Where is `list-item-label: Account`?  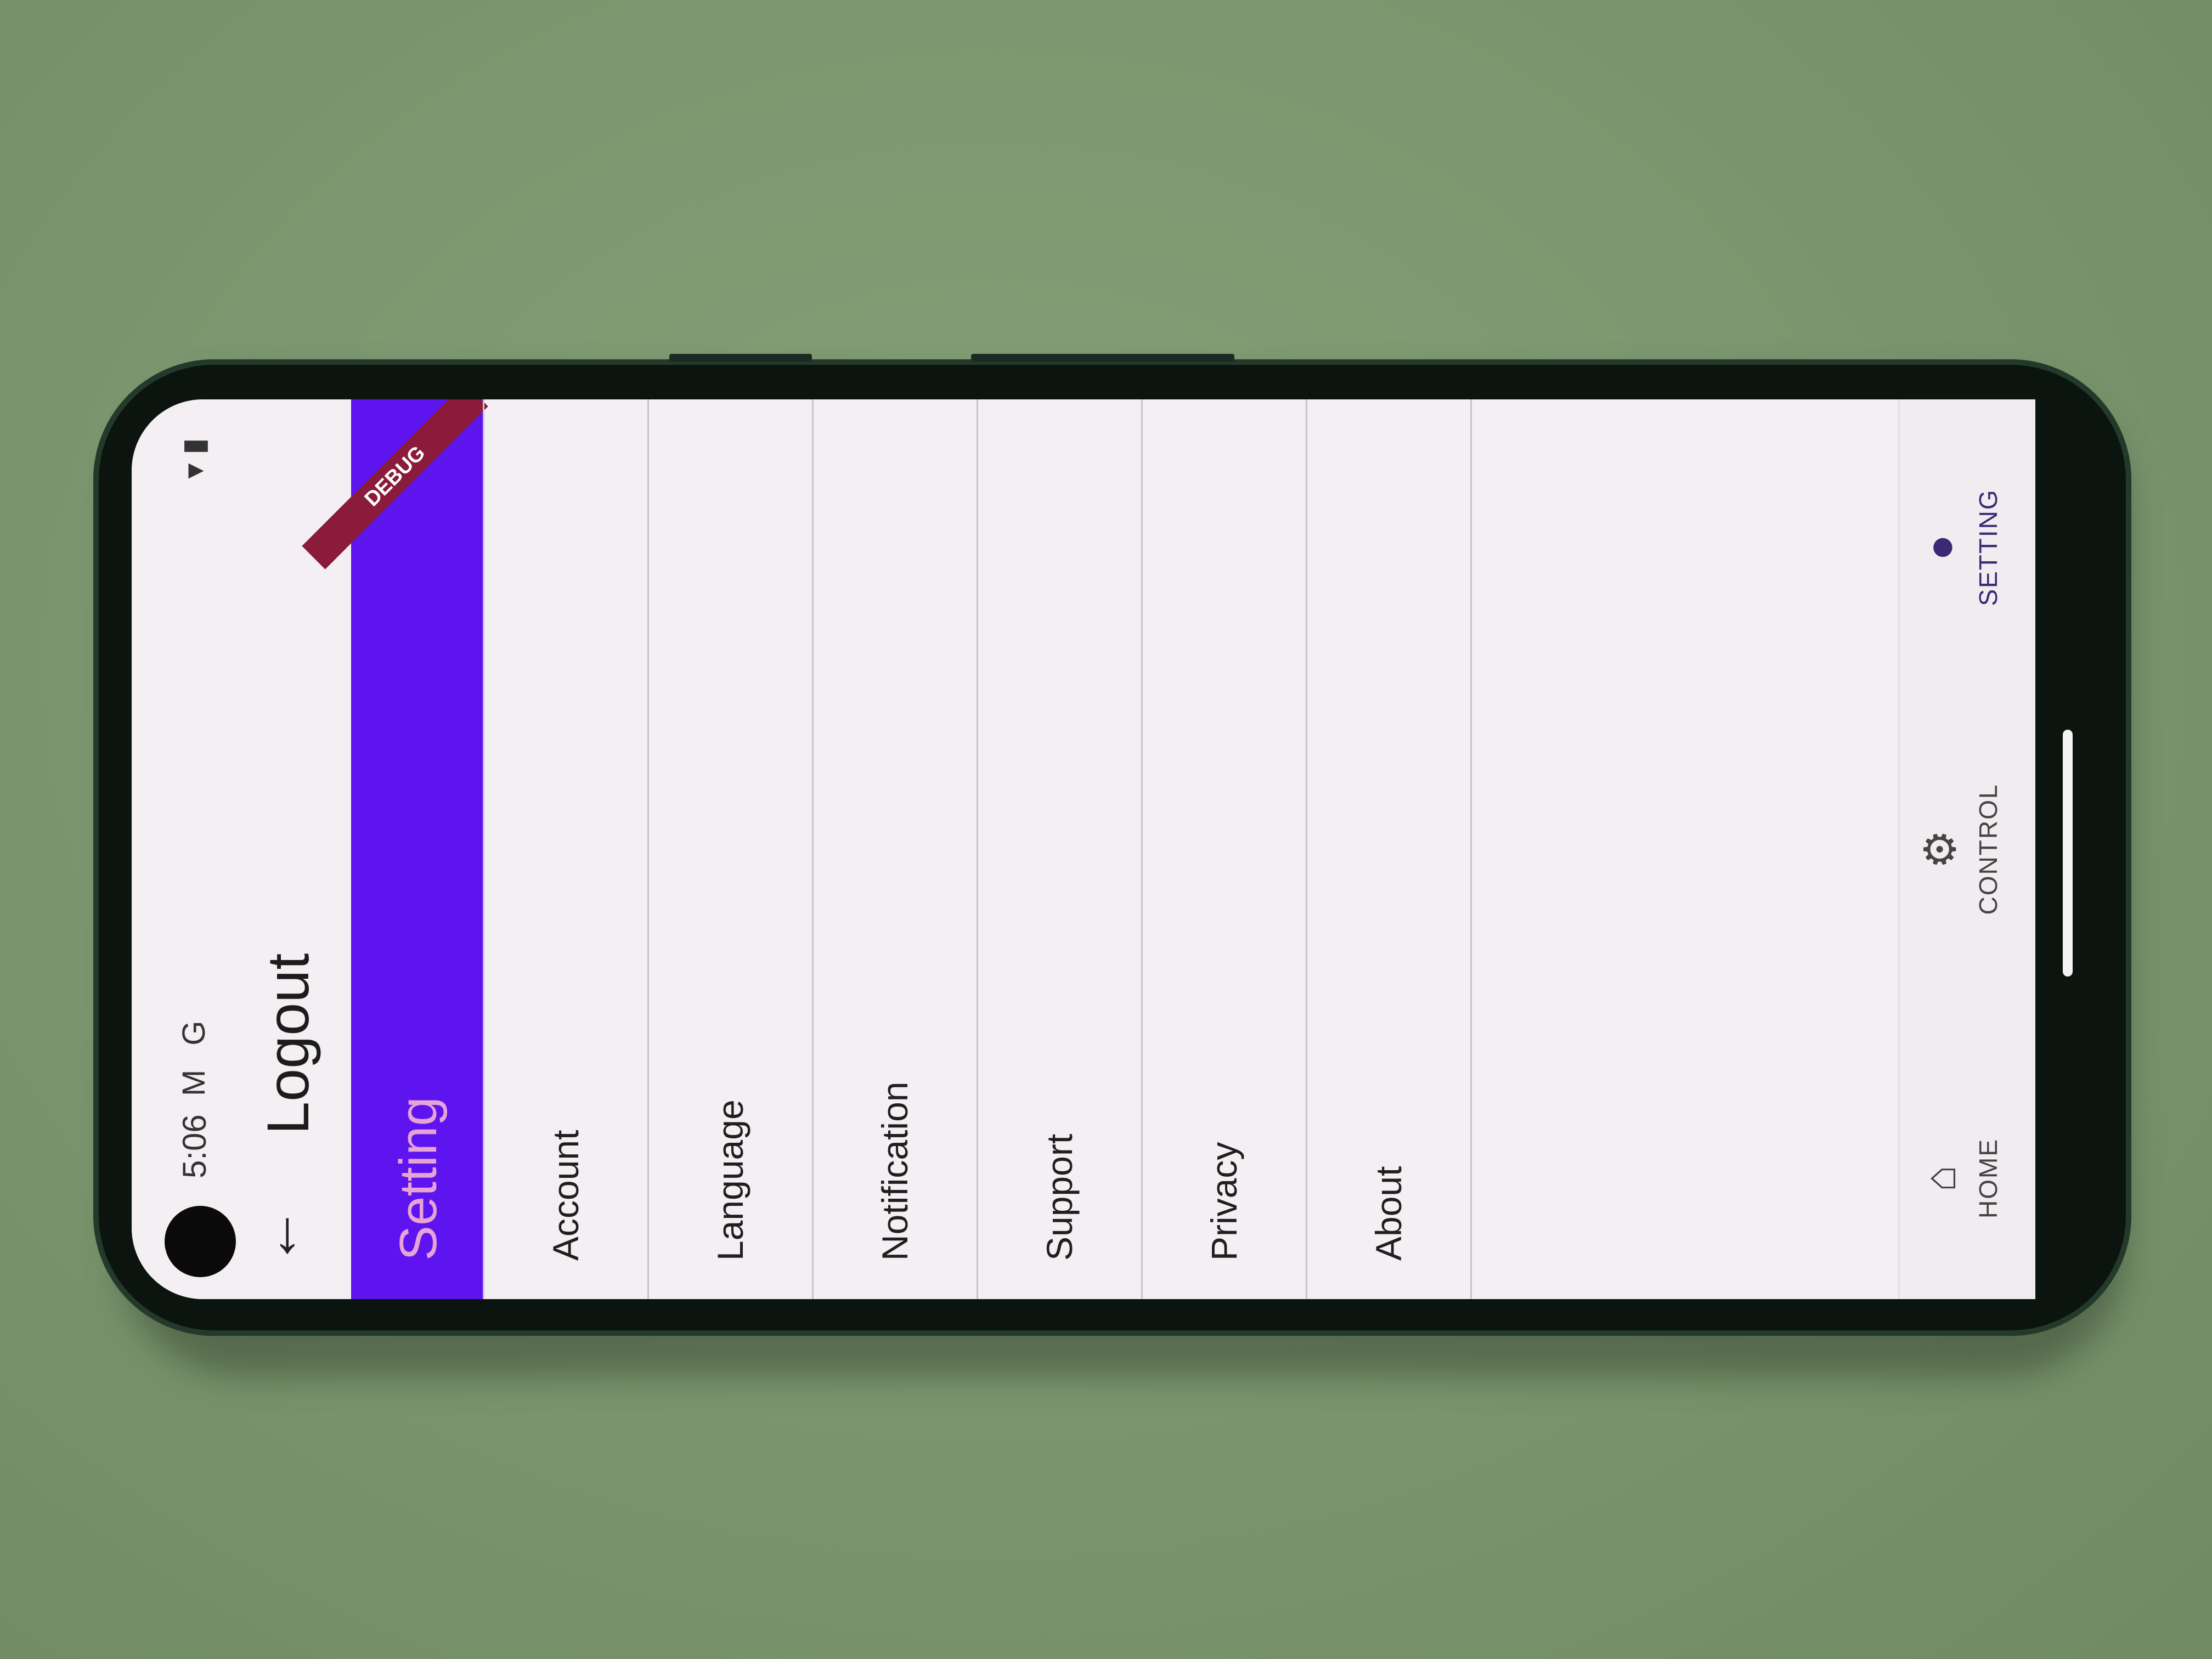 list-item-label: Account is located at coordinates (565, 1195).